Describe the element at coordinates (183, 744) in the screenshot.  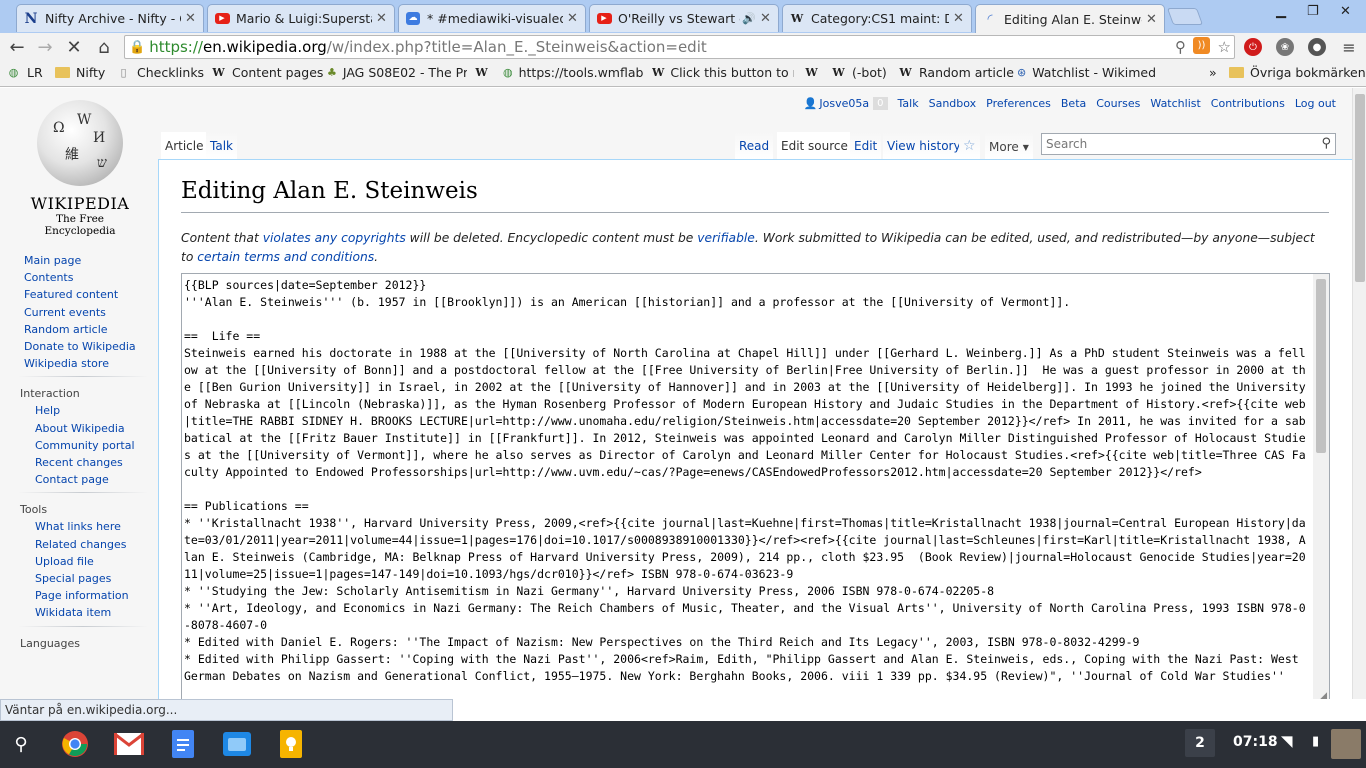
I see `docs-icon` at that location.